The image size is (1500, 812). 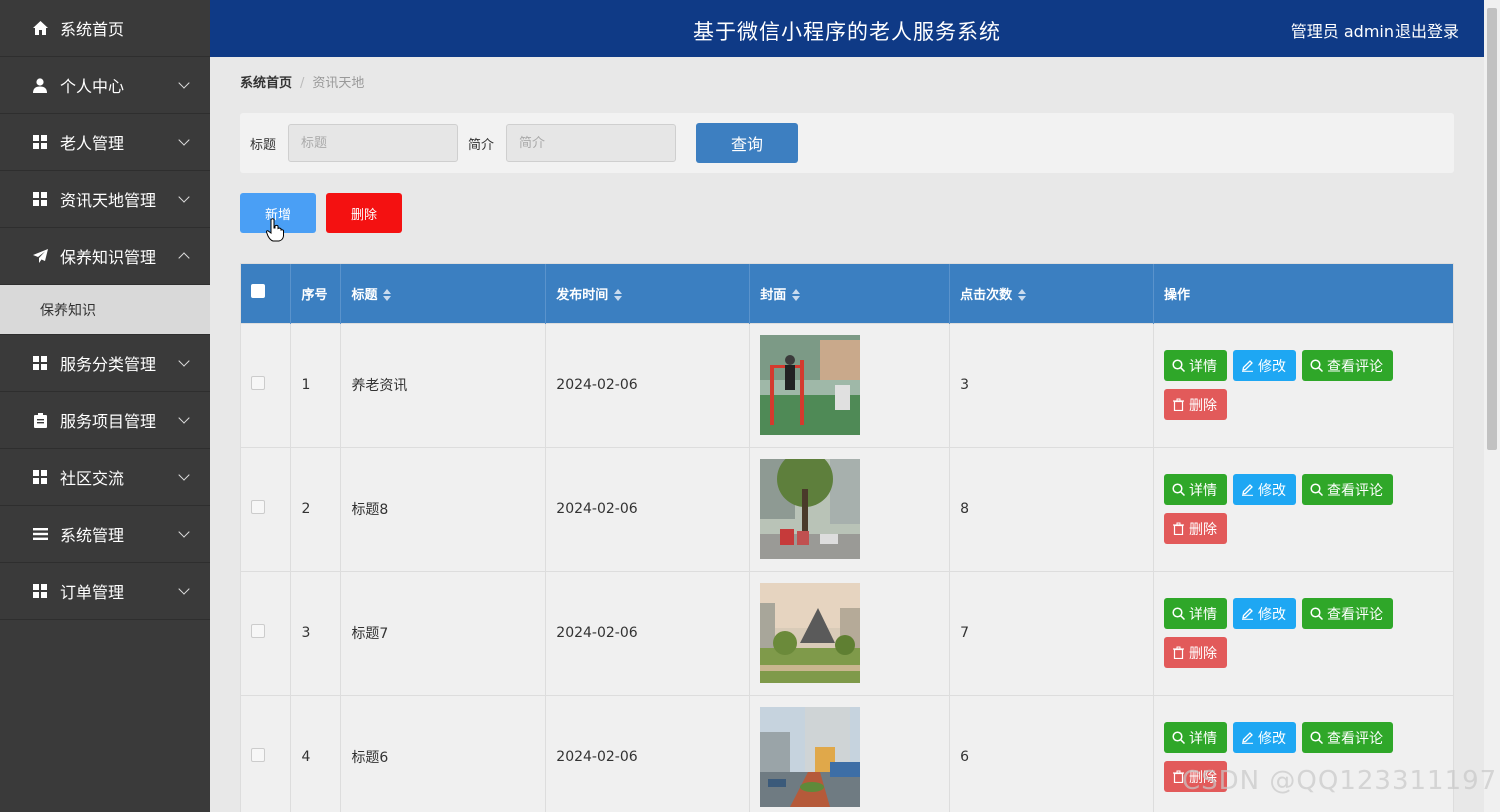 I want to click on row-ops-cell: 详情 修改 查看评论 删除, so click(x=1303, y=633).